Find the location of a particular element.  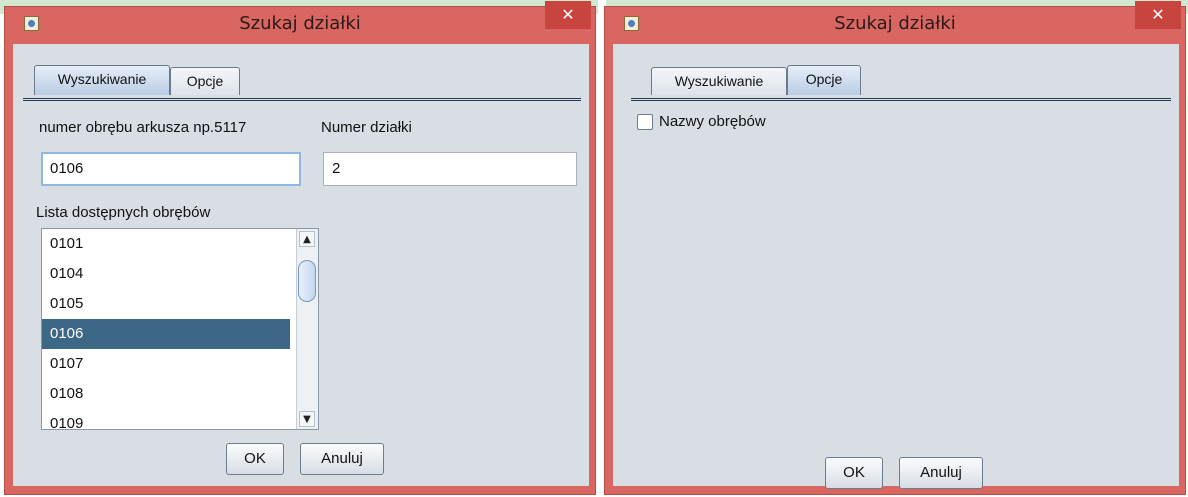

list-items: 0101 0104 0105 0106 0107 0108 0109 is located at coordinates (166, 329).